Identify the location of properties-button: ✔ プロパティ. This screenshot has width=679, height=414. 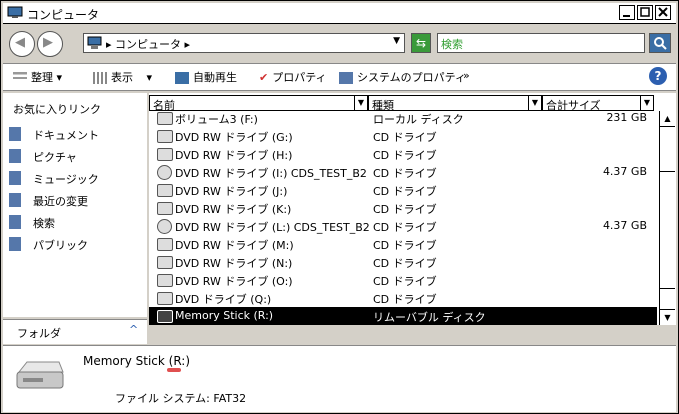
(293, 77).